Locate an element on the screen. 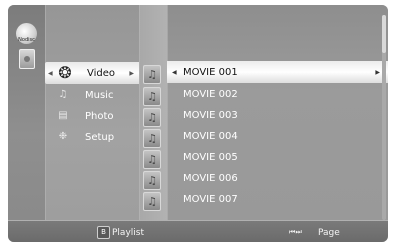  list-item-title: MOVIE 004 is located at coordinates (210, 136).